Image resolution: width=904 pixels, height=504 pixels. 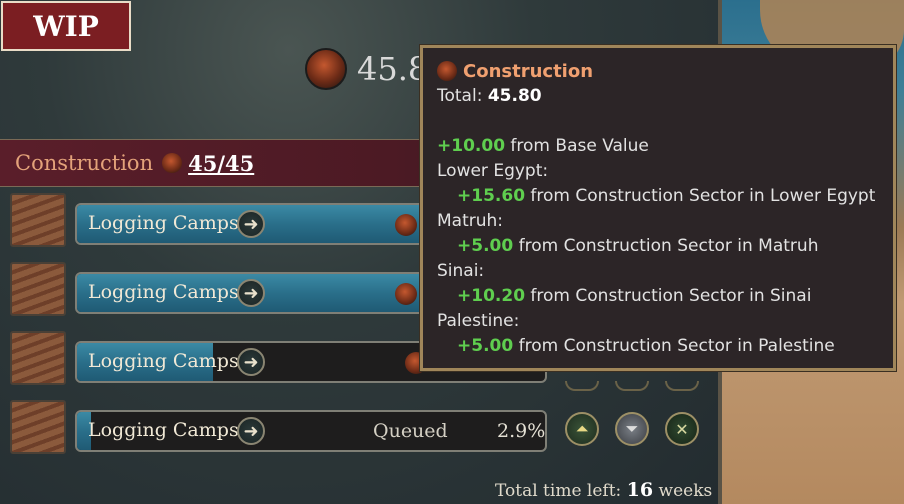 I want to click on tooltip-region-header: Palestine:, so click(x=478, y=321).